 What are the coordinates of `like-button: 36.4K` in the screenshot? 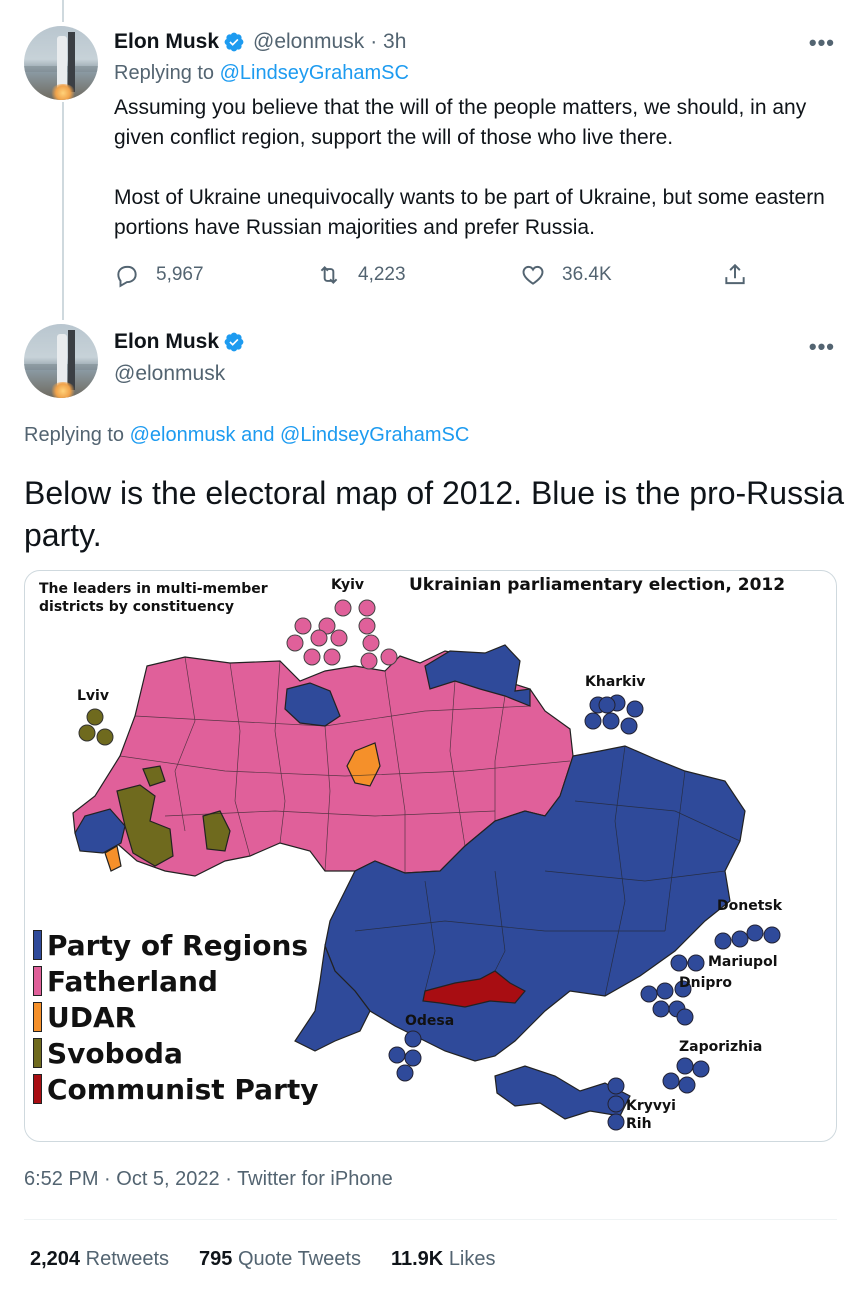 It's located at (566, 275).